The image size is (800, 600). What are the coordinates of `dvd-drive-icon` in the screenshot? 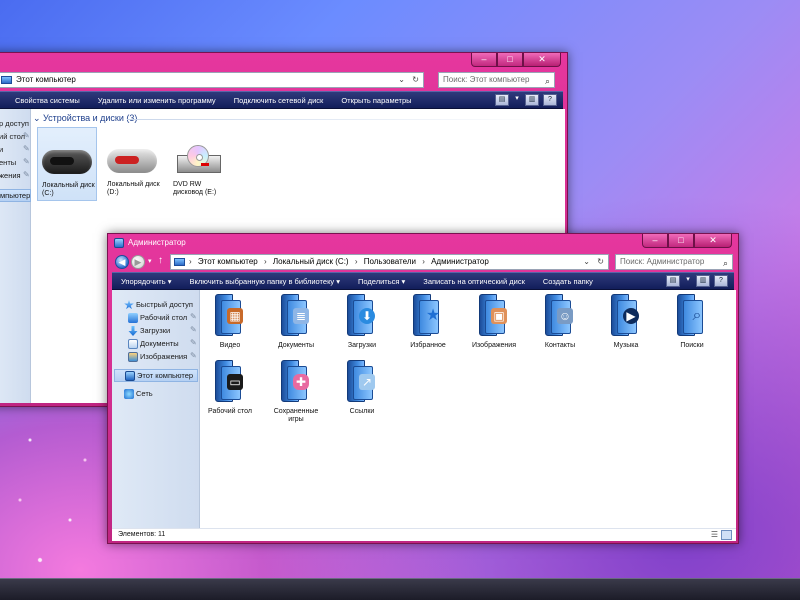 It's located at (199, 159).